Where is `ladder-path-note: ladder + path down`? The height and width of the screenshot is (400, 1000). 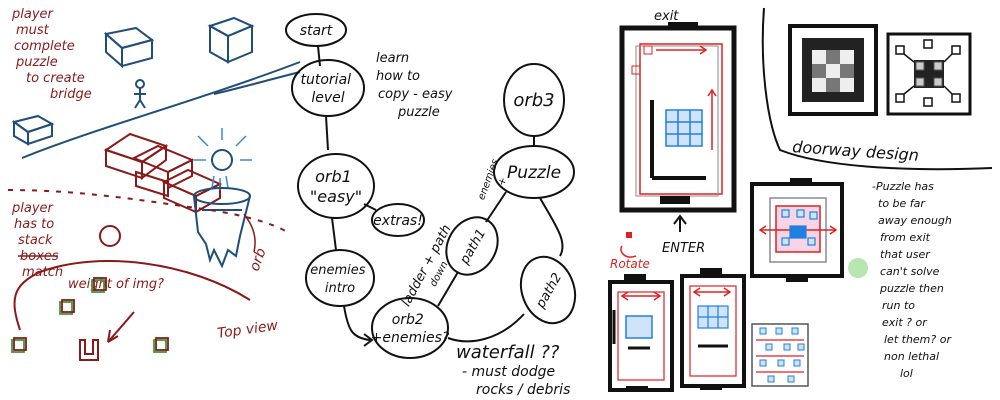
ladder-path-note: ladder + path down is located at coordinates (433, 267).